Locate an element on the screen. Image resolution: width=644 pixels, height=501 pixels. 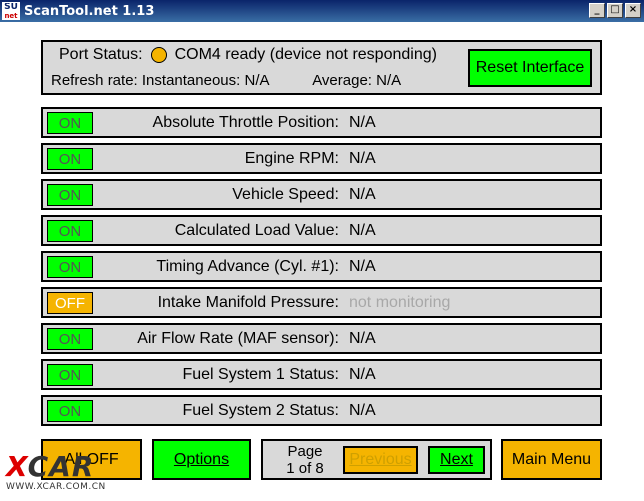
sensor-row: ON Fuel System 1 Status: N/A is located at coordinates (321, 374).